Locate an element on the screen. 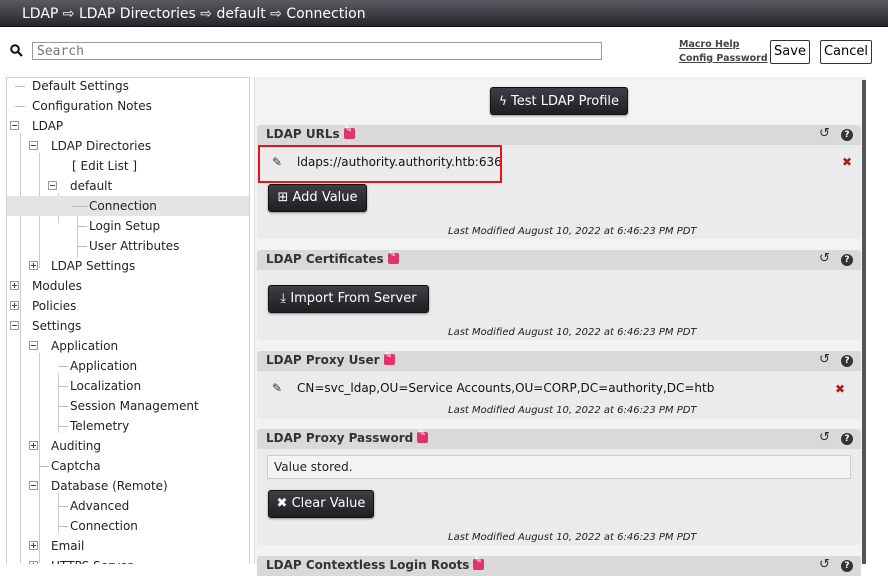  panel-header: LDAP Proxy Password ↺ ? is located at coordinates (559, 439).